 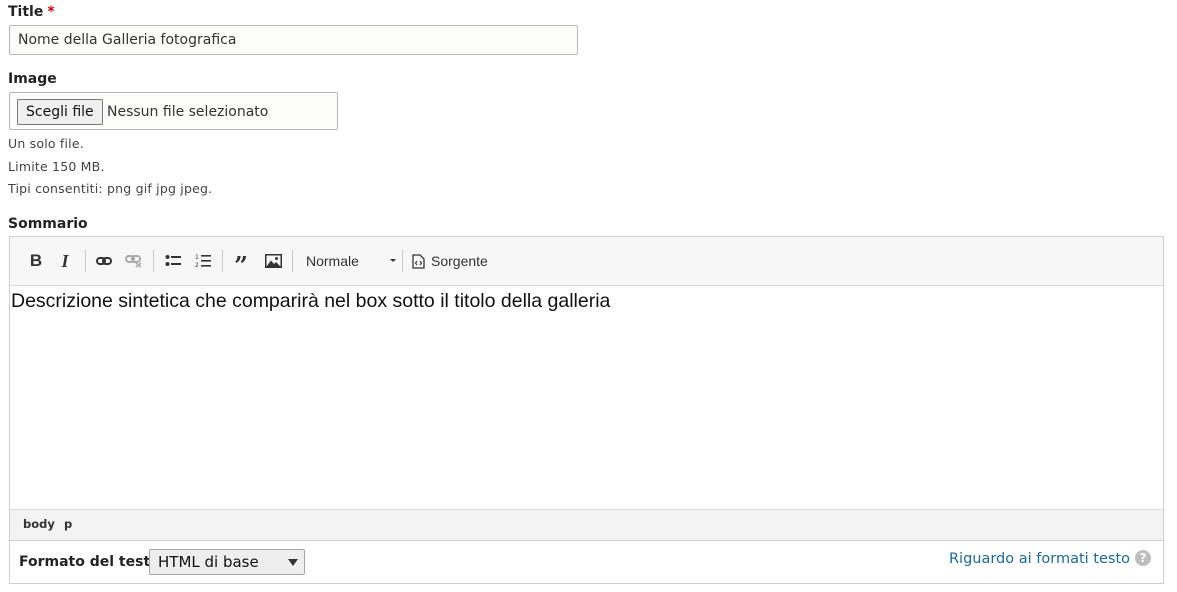 What do you see at coordinates (197, 257) in the screenshot?
I see `svg-text: 1` at bounding box center [197, 257].